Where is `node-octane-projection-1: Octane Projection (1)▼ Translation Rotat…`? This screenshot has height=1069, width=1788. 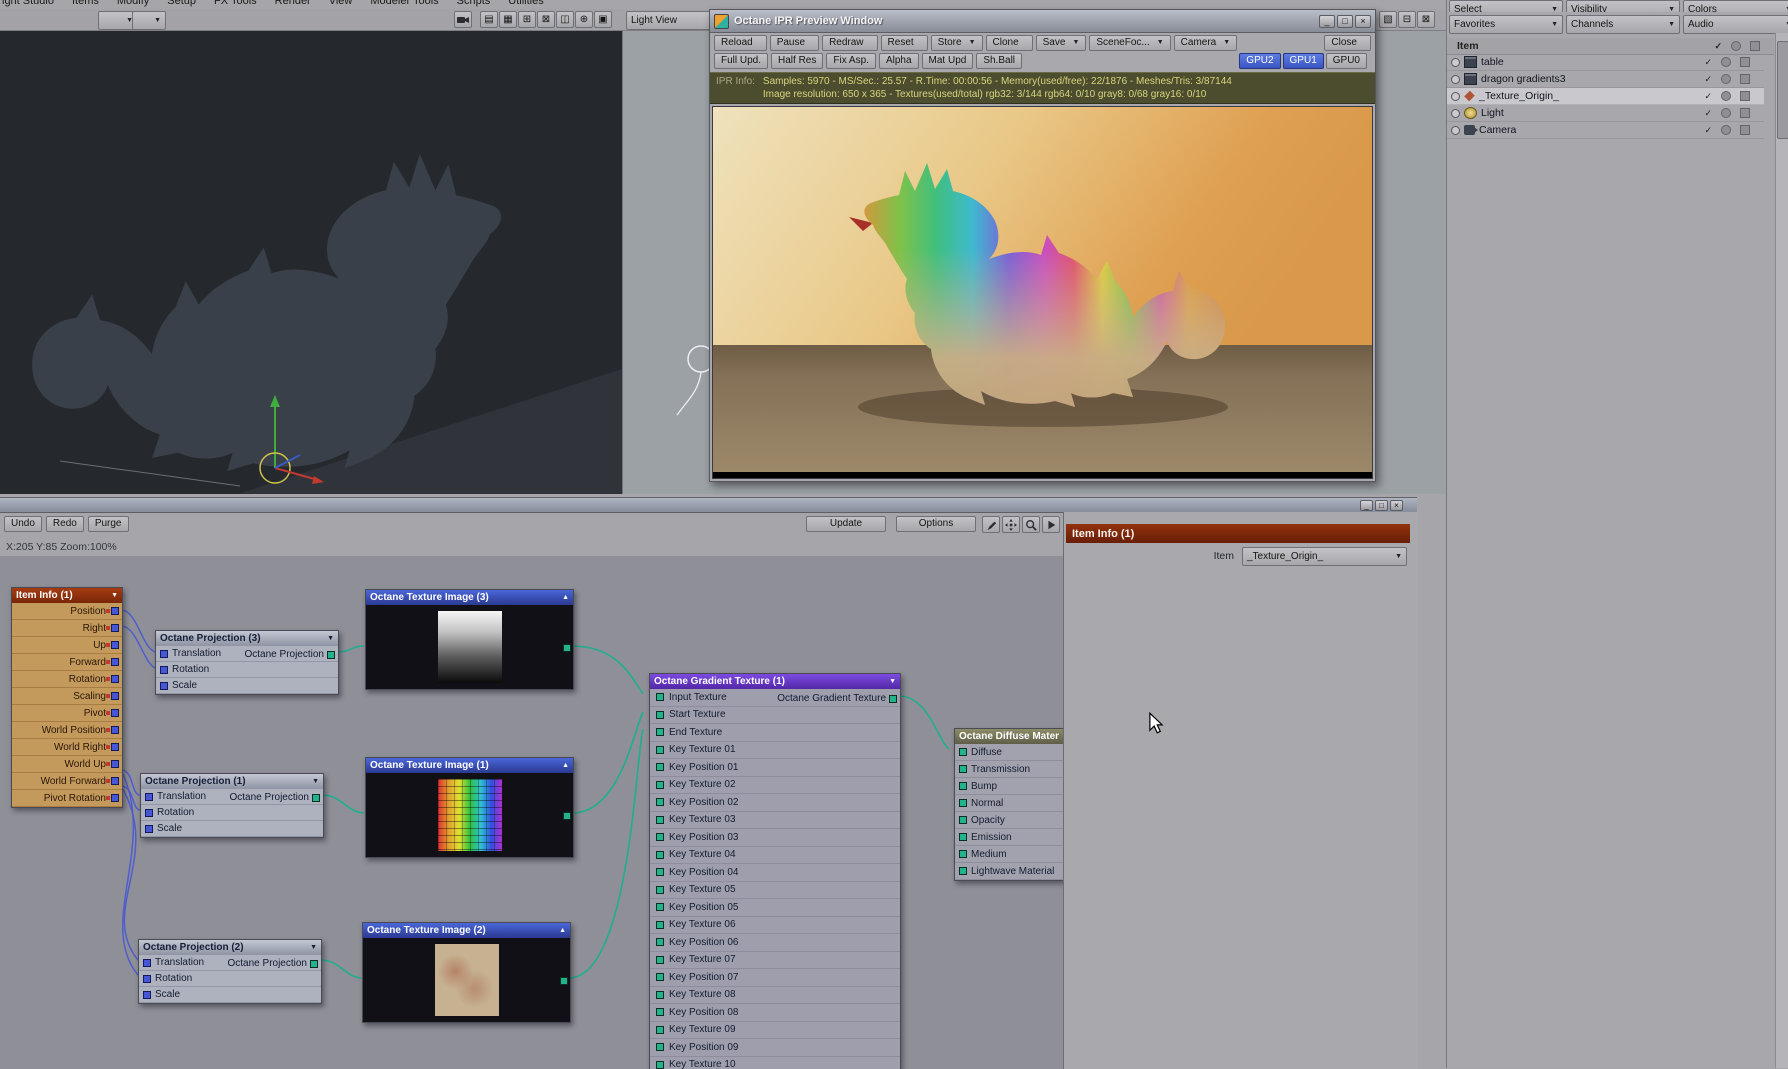
node-octane-projection-1: Octane Projection (1)▼ Translation Rotat… is located at coordinates (232, 805).